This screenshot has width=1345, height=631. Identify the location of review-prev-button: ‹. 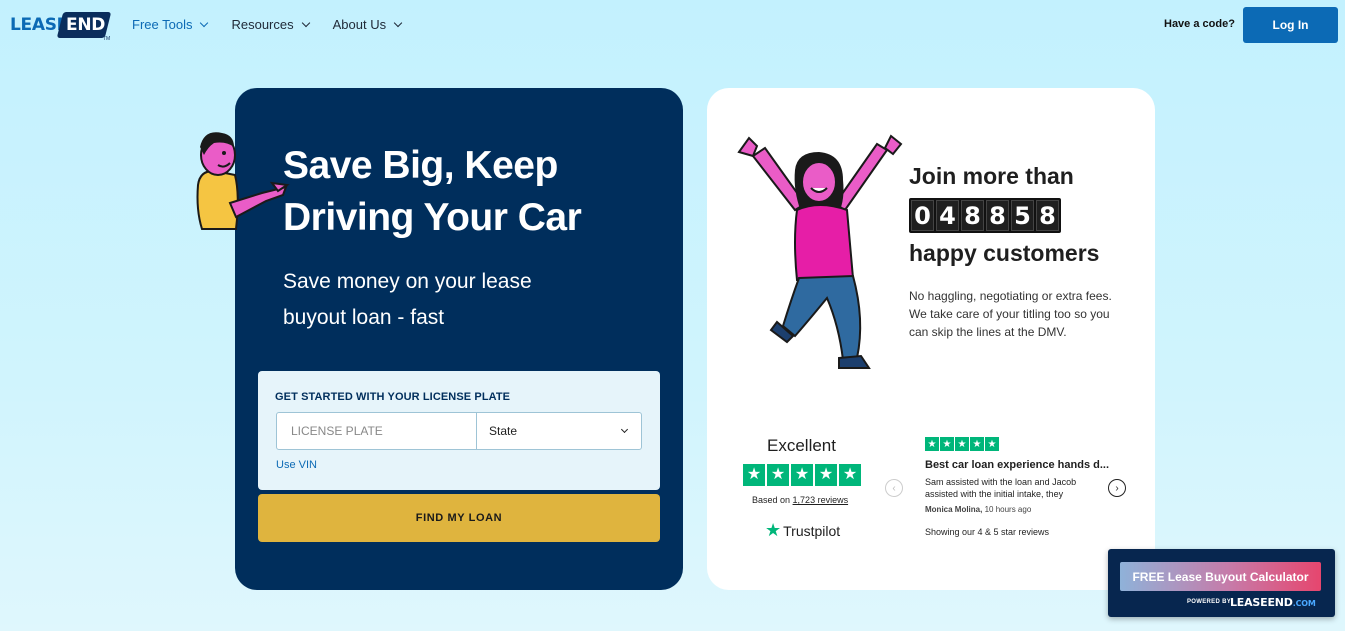
(894, 488).